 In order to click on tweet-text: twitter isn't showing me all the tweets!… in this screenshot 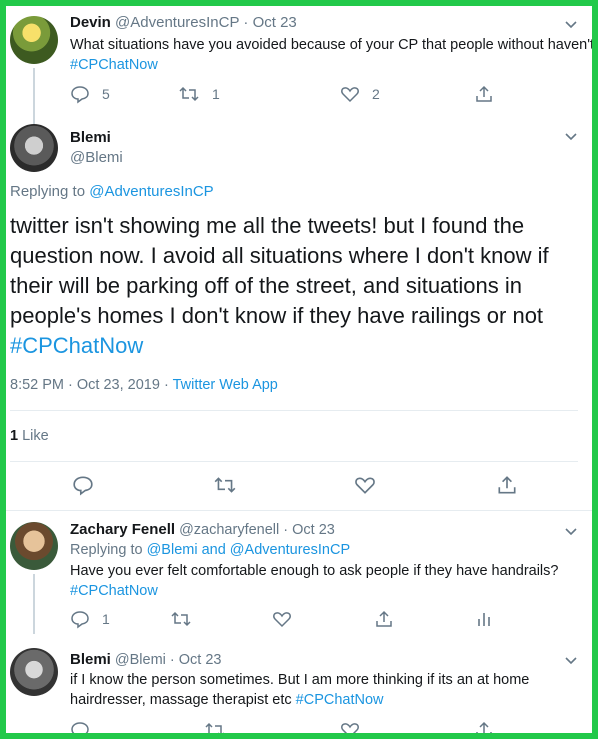, I will do `click(279, 270)`.